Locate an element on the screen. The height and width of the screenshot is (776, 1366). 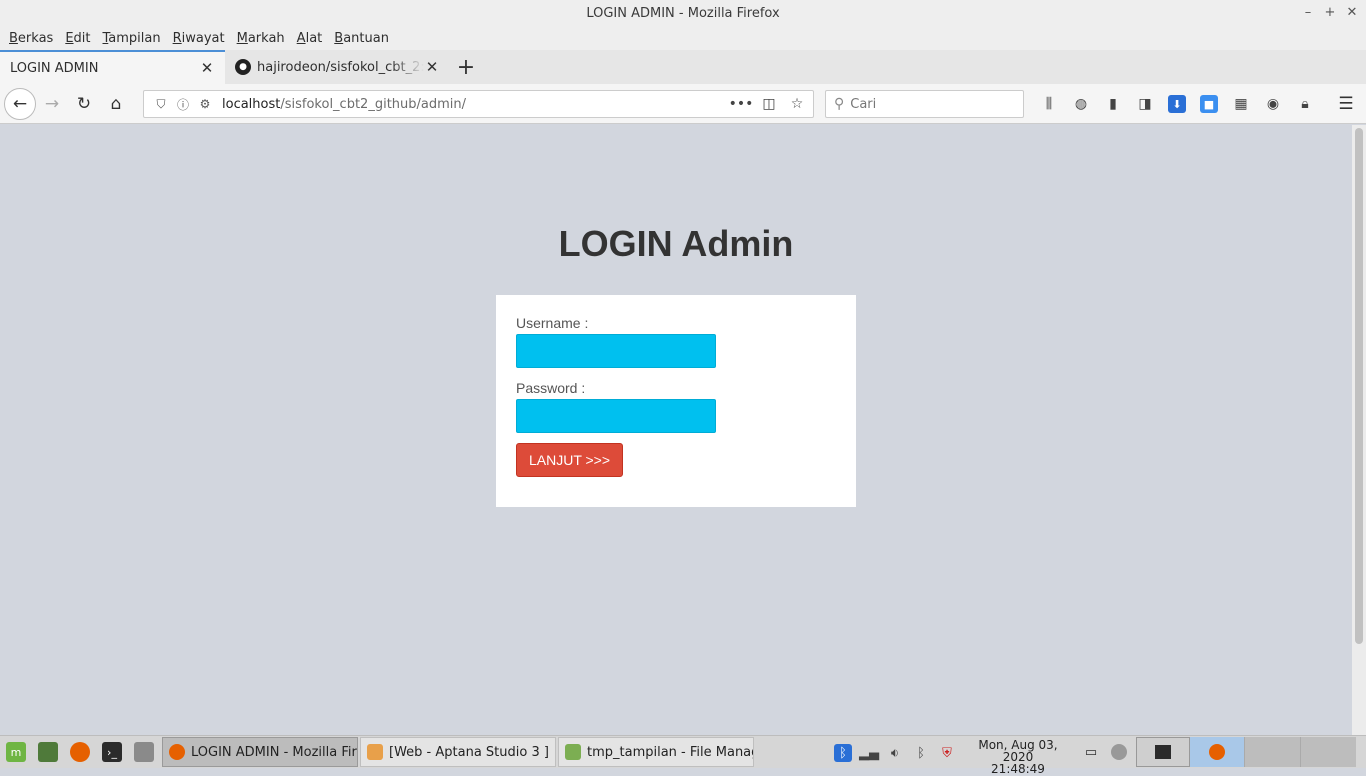
task-file-manager: tmp_tampilan - File Manager is located at coordinates (656, 752).